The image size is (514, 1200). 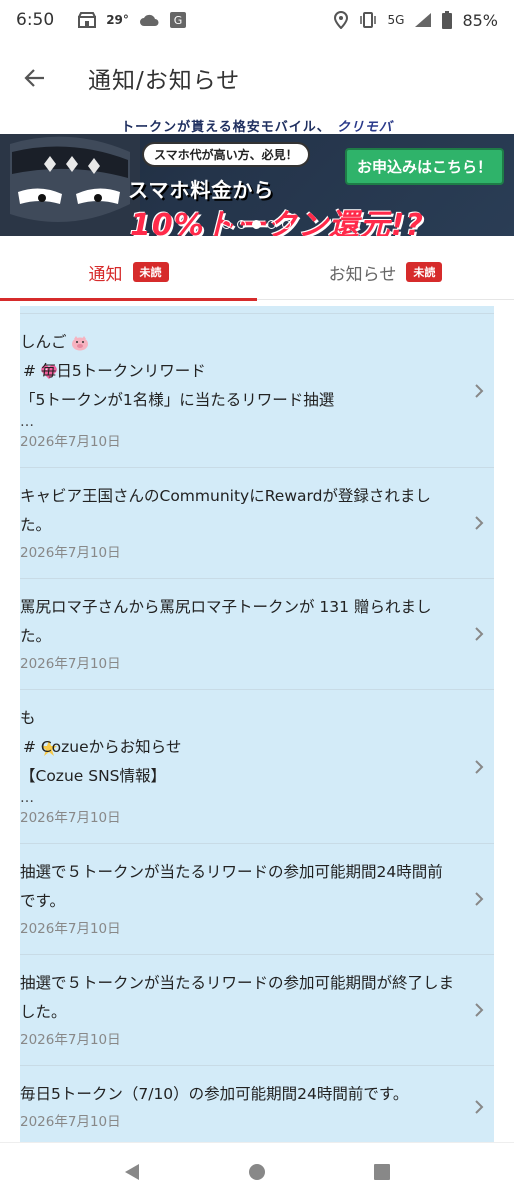 What do you see at coordinates (149, 20) in the screenshot?
I see `cloud-icon` at bounding box center [149, 20].